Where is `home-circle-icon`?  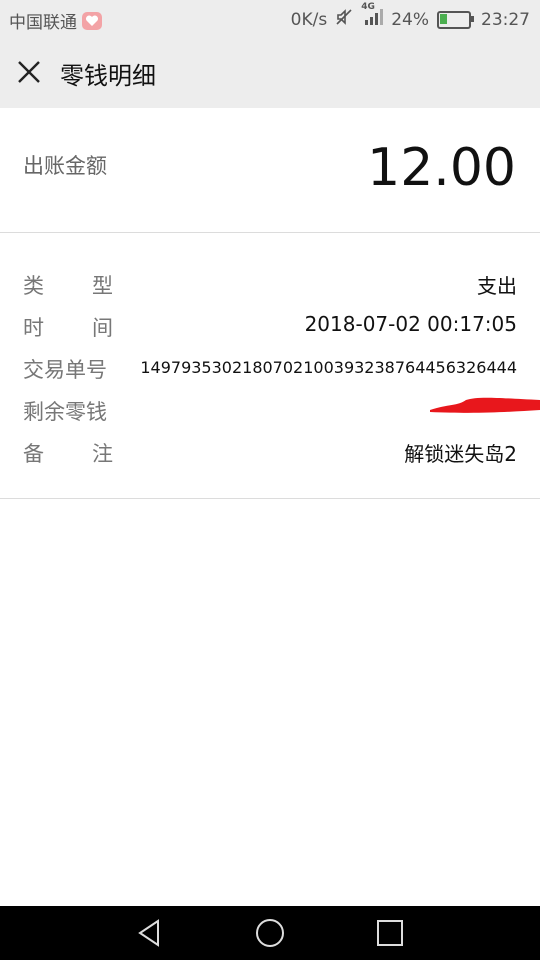
home-circle-icon is located at coordinates (270, 933).